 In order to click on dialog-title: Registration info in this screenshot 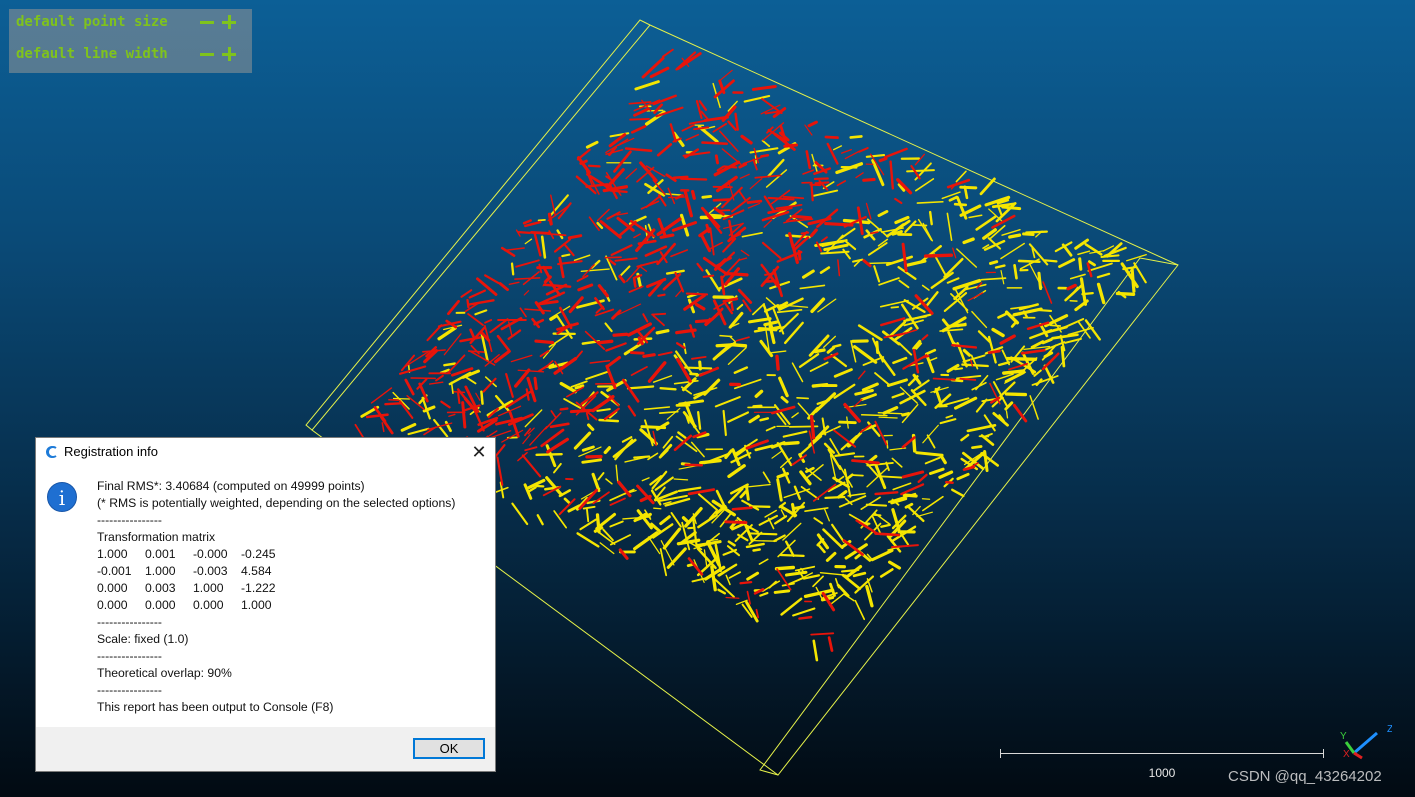, I will do `click(111, 451)`.